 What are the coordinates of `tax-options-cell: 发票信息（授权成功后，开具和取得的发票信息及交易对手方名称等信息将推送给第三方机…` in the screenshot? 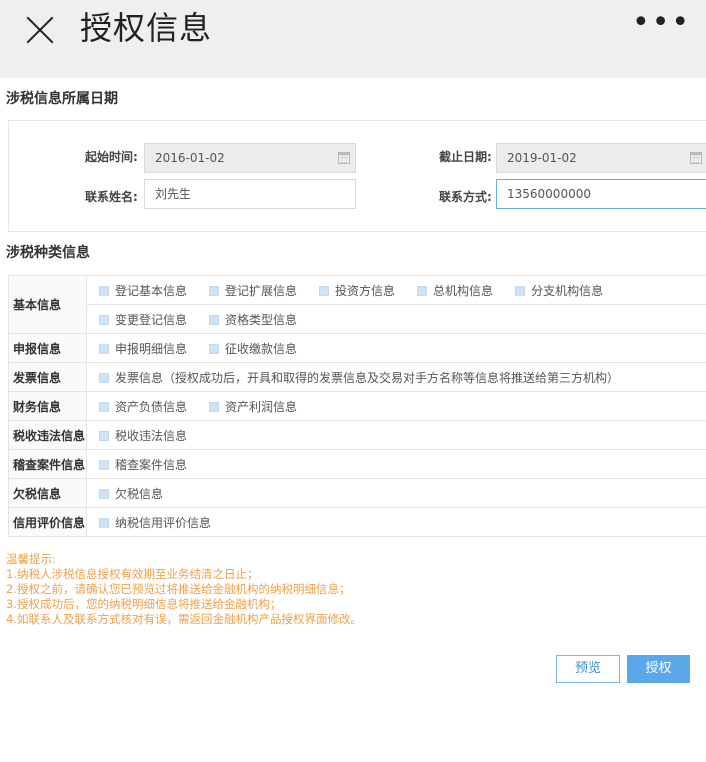 It's located at (396, 377).